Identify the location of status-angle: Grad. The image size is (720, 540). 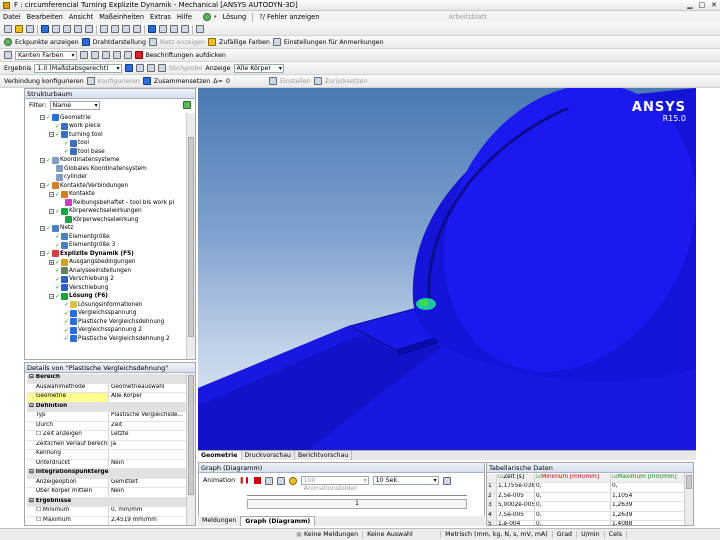
(565, 534).